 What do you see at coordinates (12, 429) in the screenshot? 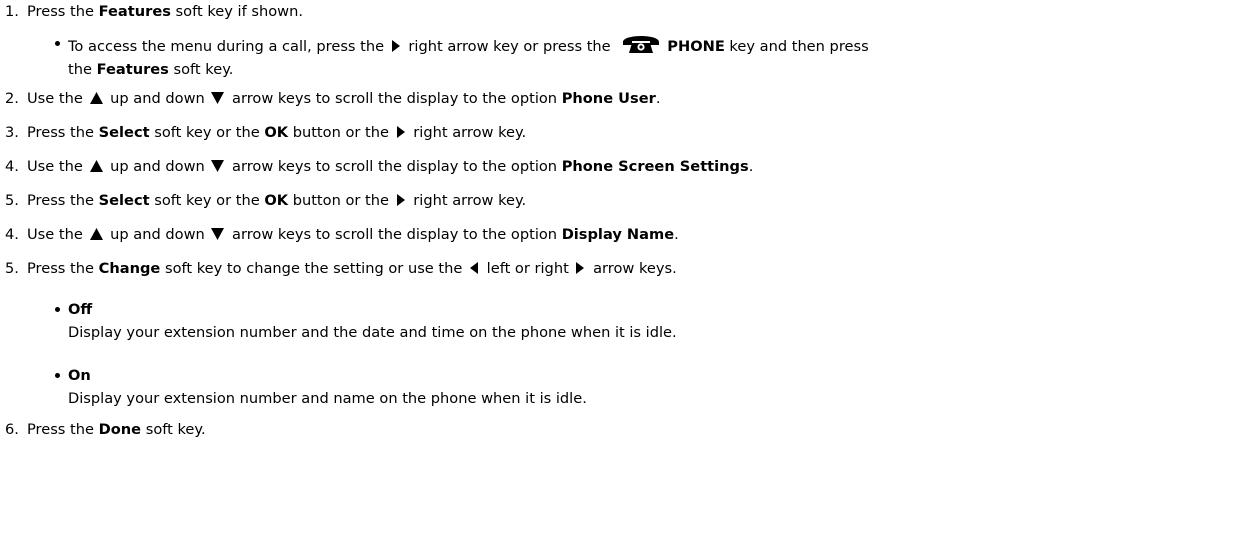
I see `step-number: 6.` at bounding box center [12, 429].